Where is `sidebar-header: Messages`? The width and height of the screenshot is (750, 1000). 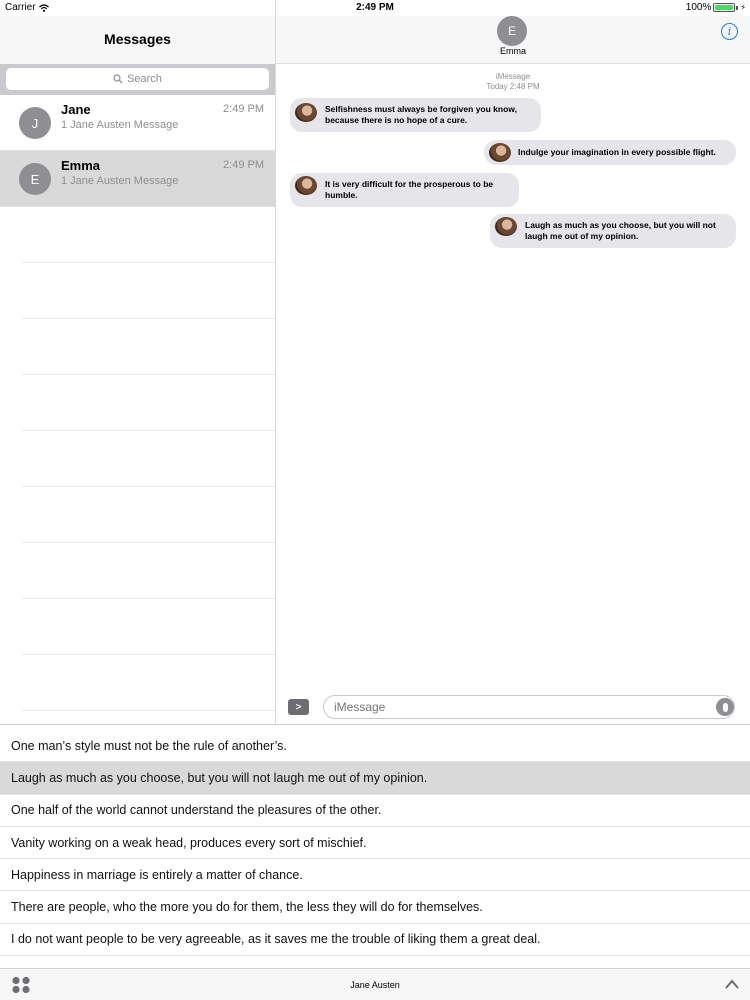 sidebar-header: Messages is located at coordinates (137, 40).